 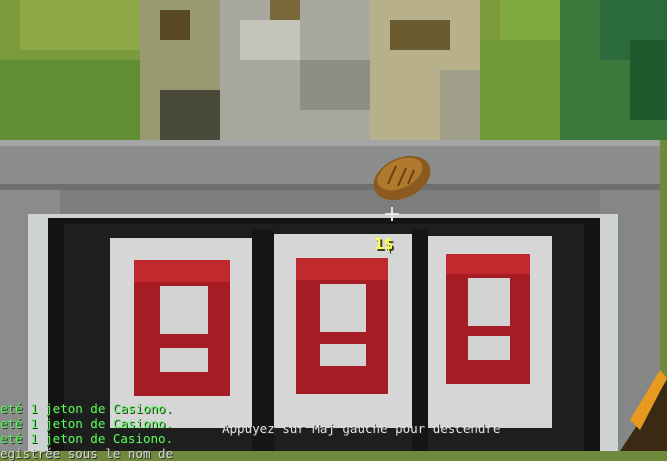 I want to click on crosshair-icon, so click(x=392, y=214).